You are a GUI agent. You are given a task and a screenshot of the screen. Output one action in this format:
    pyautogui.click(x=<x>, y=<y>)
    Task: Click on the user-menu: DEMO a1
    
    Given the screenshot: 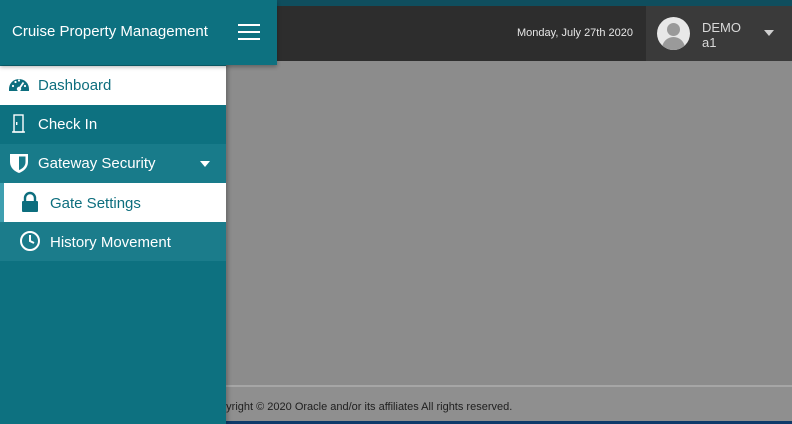 What is the action you would take?
    pyautogui.click(x=719, y=33)
    